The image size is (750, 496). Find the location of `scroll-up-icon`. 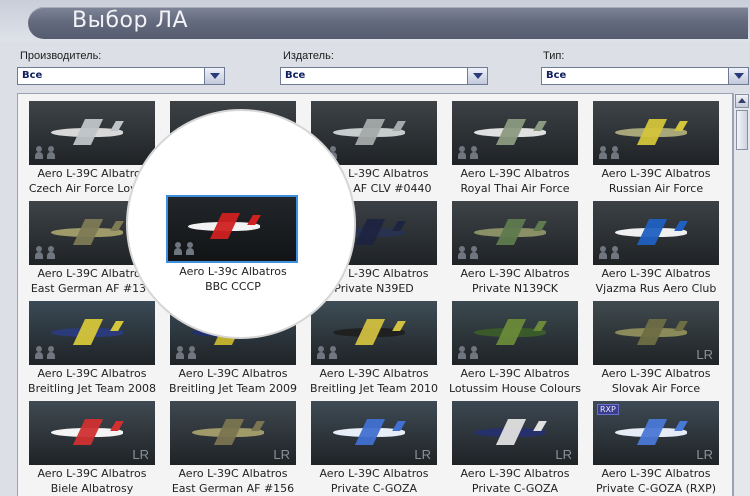

scroll-up-icon is located at coordinates (742, 101).